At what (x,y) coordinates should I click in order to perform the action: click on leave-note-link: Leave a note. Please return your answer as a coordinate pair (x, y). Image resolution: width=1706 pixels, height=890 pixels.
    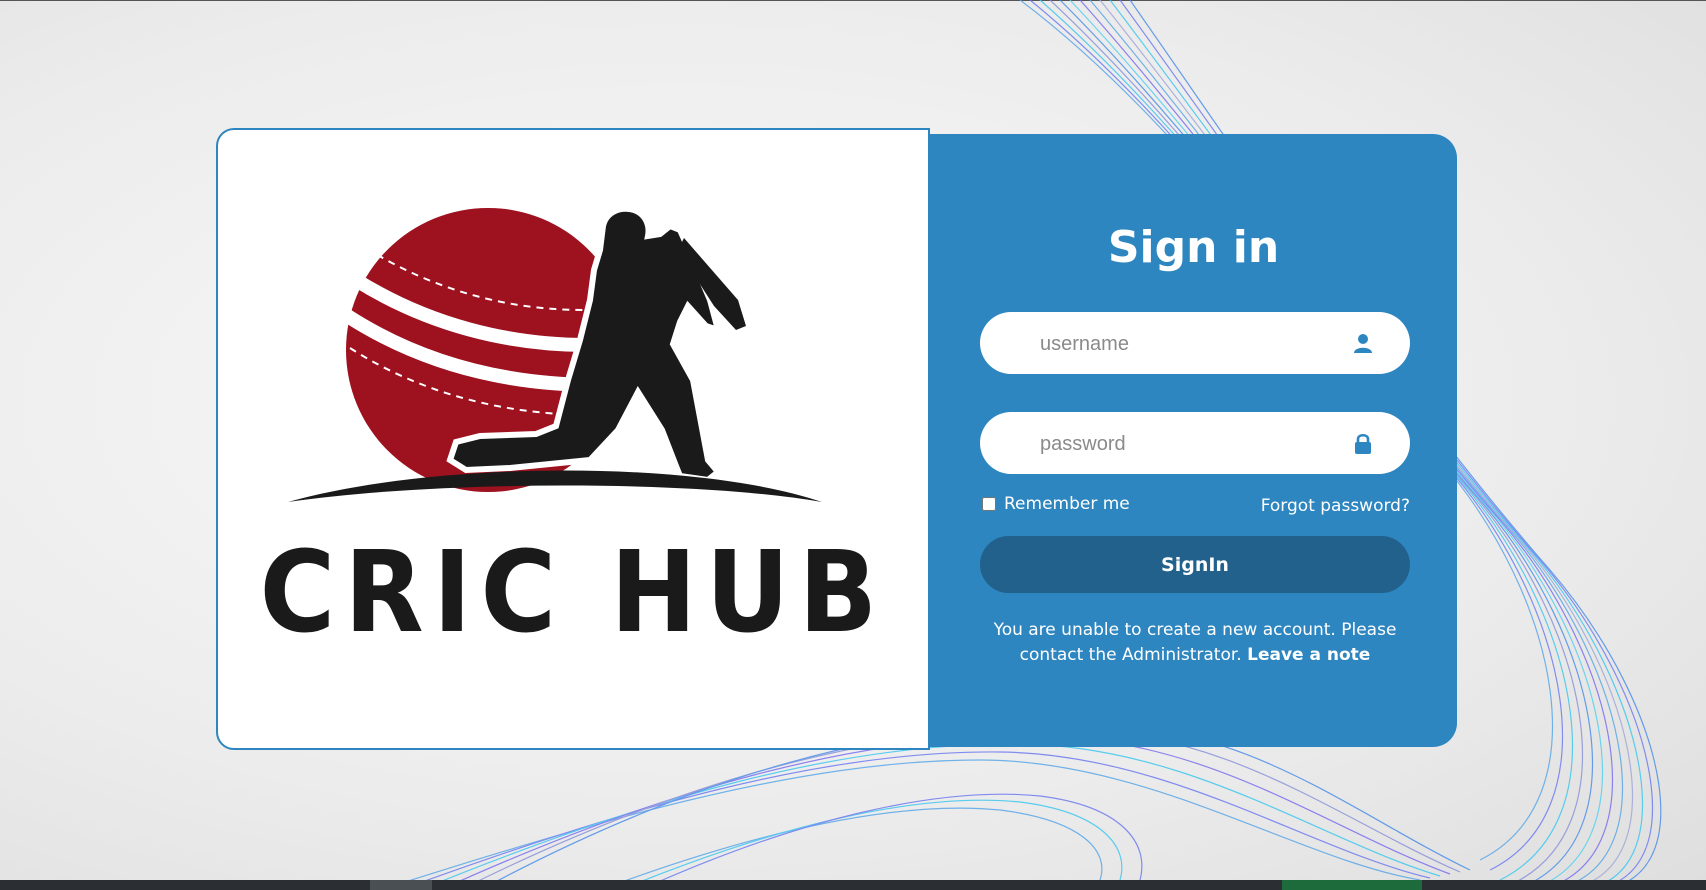
    Looking at the image, I should click on (1308, 655).